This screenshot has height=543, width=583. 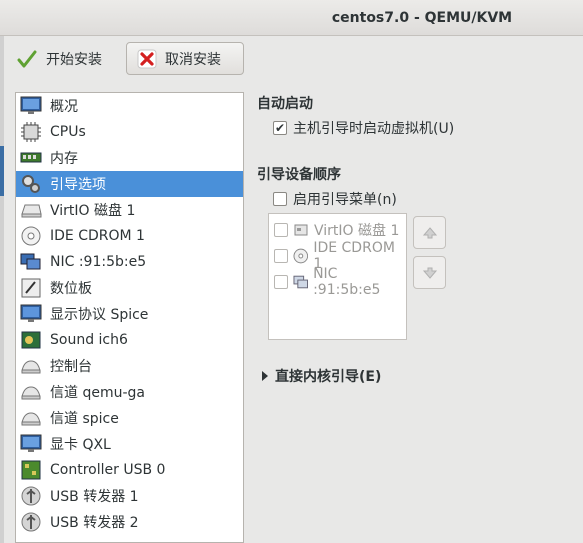 I want to click on window-title: centos7.0 - QEMU/KVM, so click(x=422, y=18).